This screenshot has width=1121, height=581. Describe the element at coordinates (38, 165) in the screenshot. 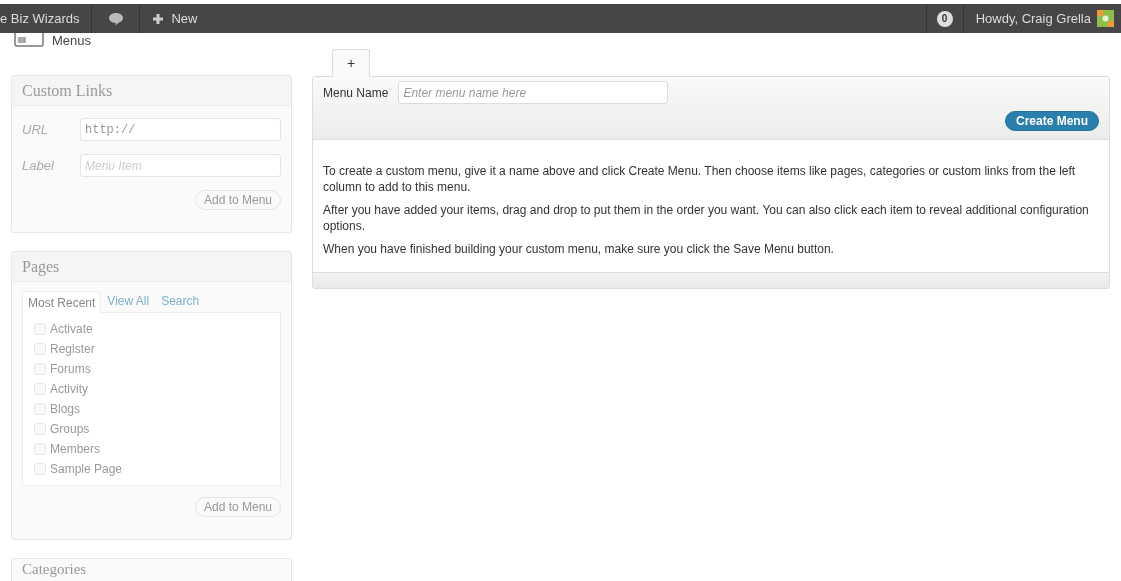

I see `label-label: Label` at that location.